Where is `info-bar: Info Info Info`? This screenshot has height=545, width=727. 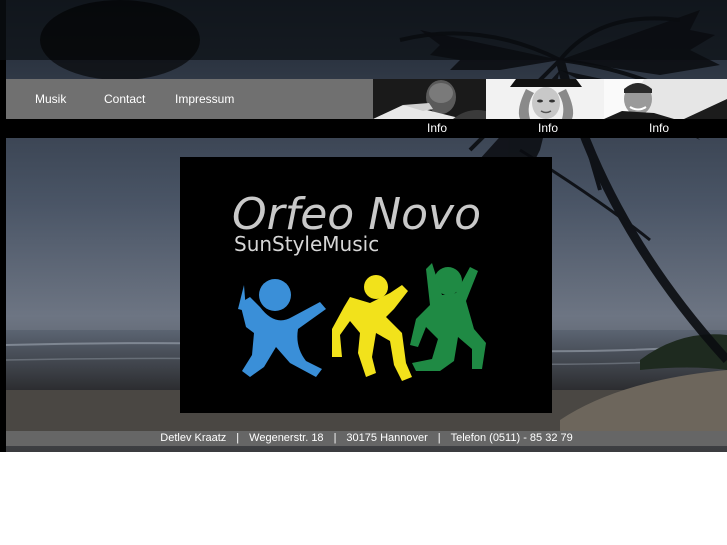
info-bar: Info Info Info is located at coordinates (366, 128).